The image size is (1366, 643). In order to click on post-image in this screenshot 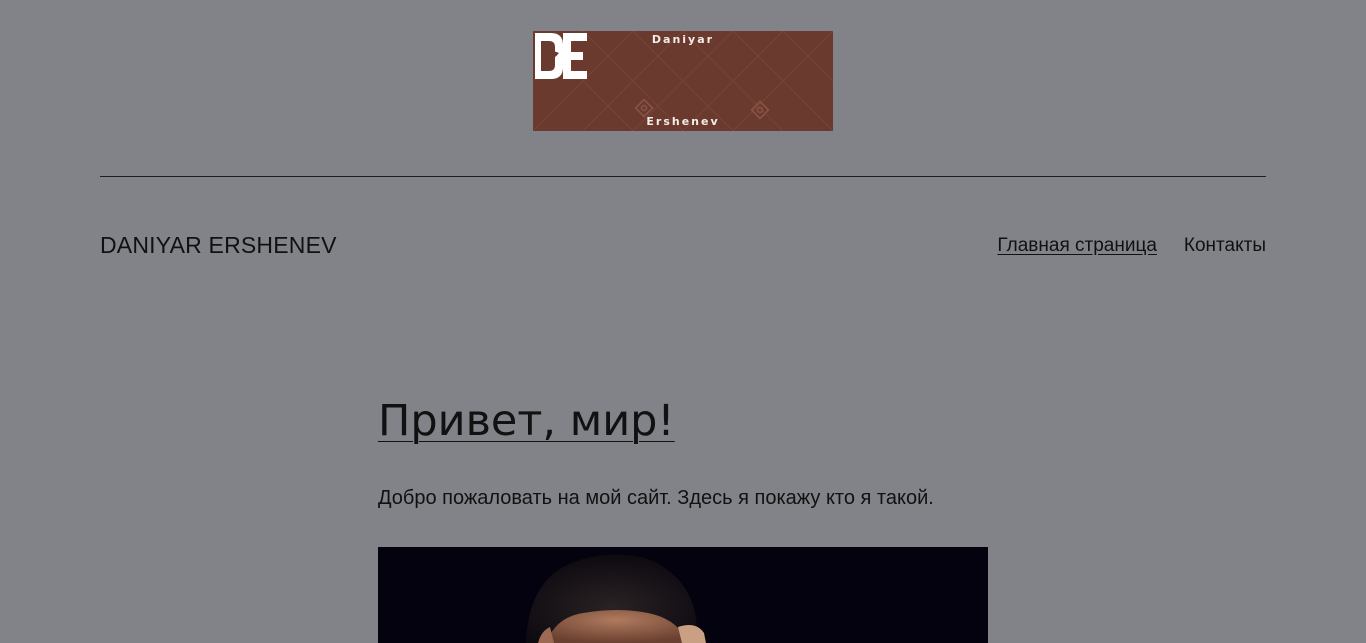, I will do `click(683, 595)`.